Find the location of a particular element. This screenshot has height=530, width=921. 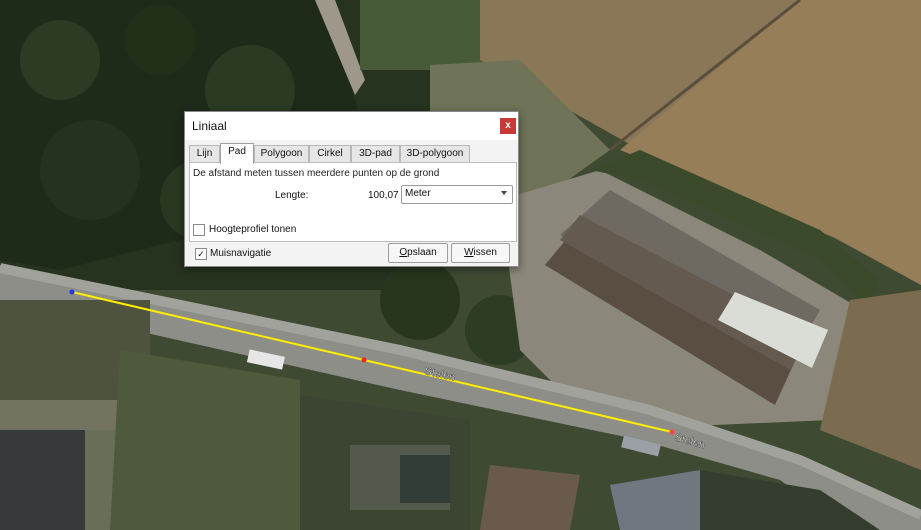

path-end-point is located at coordinates (672, 432).